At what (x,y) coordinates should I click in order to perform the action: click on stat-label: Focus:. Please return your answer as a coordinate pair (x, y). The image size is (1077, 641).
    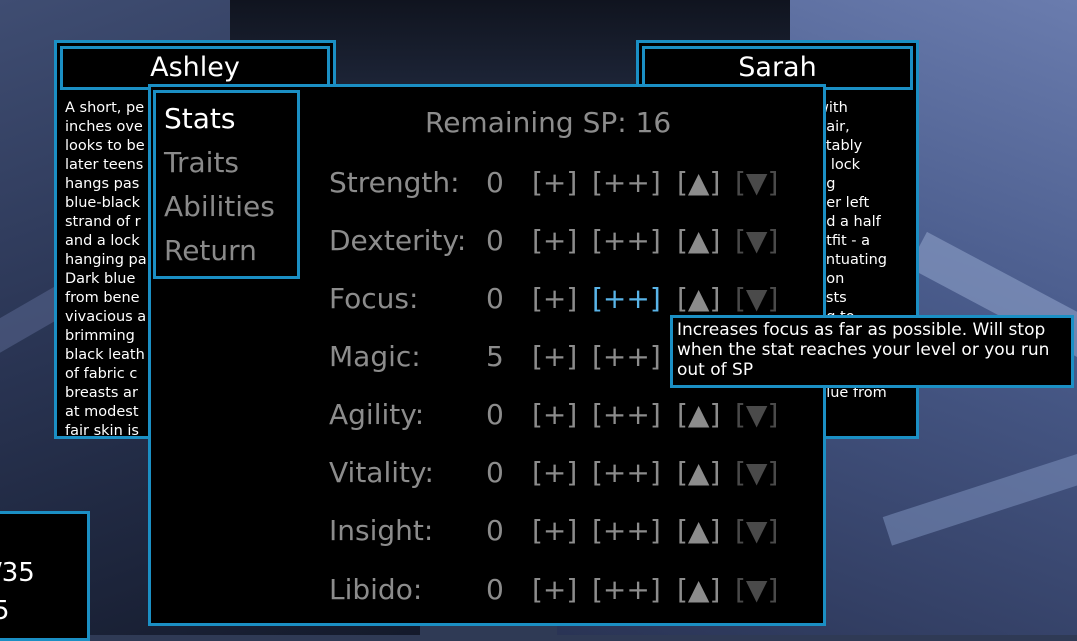
    Looking at the image, I should click on (374, 298).